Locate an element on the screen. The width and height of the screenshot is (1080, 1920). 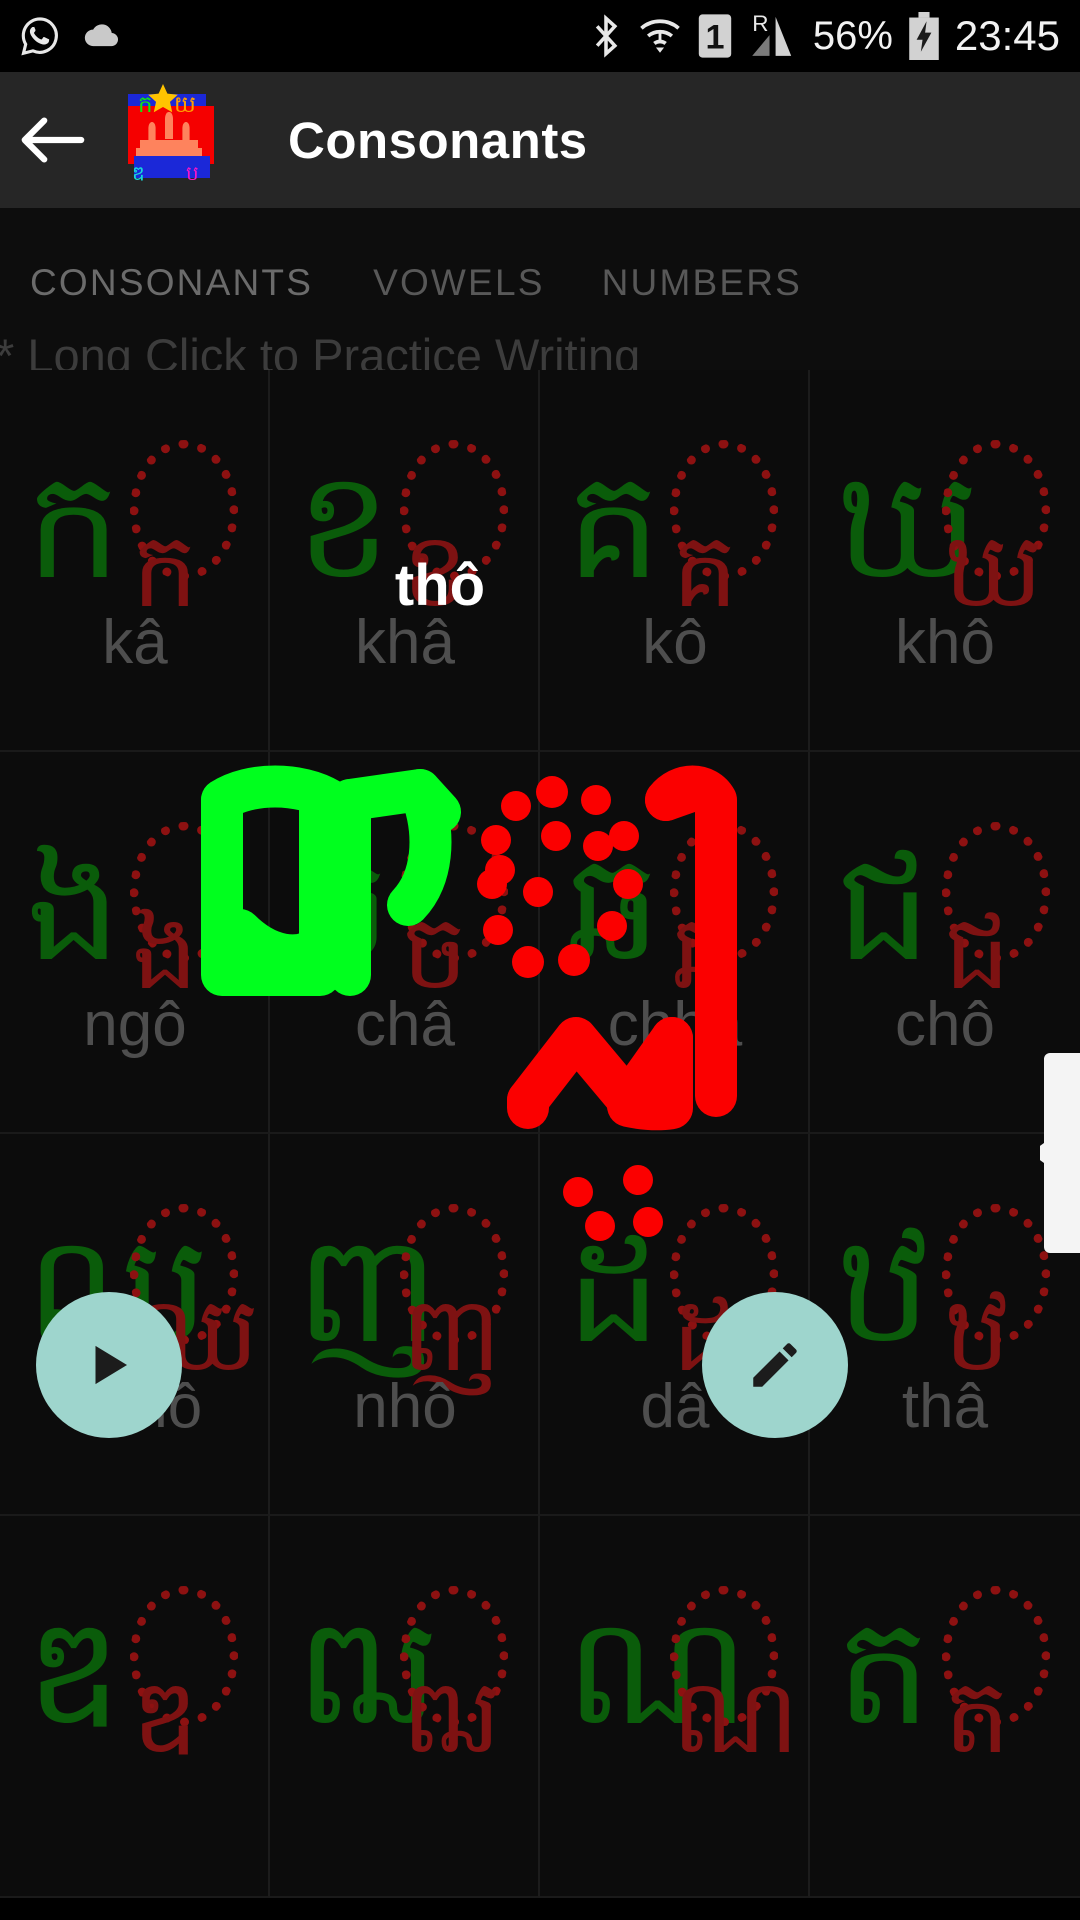
back-button is located at coordinates (52, 140).